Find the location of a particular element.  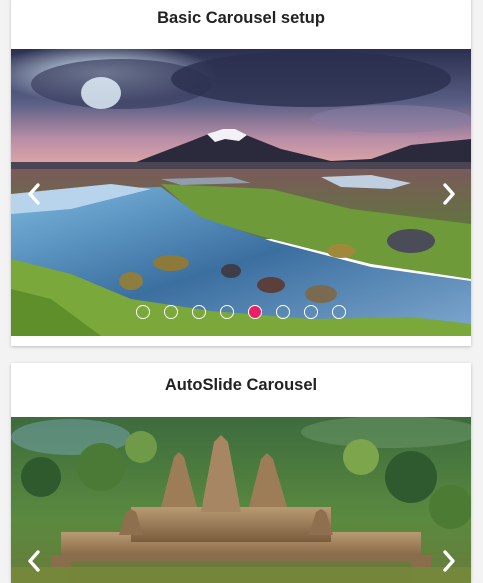

carousel-dot-5-active is located at coordinates (255, 312).